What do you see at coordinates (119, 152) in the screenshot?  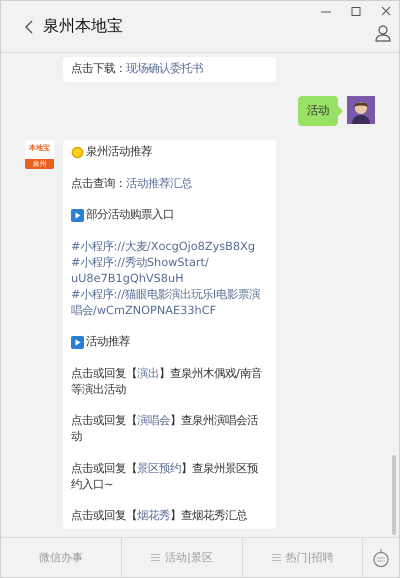 I see `section-heading: 泉州活动推荐` at bounding box center [119, 152].